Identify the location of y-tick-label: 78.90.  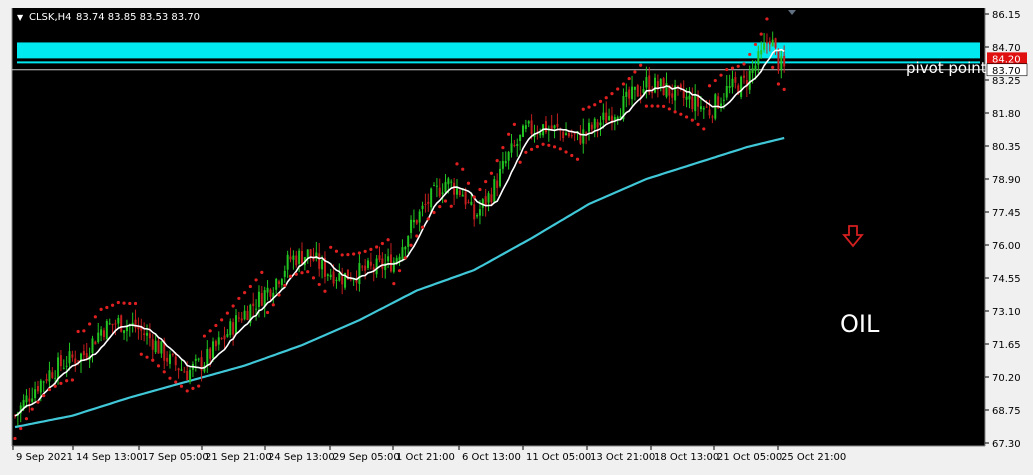
(1006, 180).